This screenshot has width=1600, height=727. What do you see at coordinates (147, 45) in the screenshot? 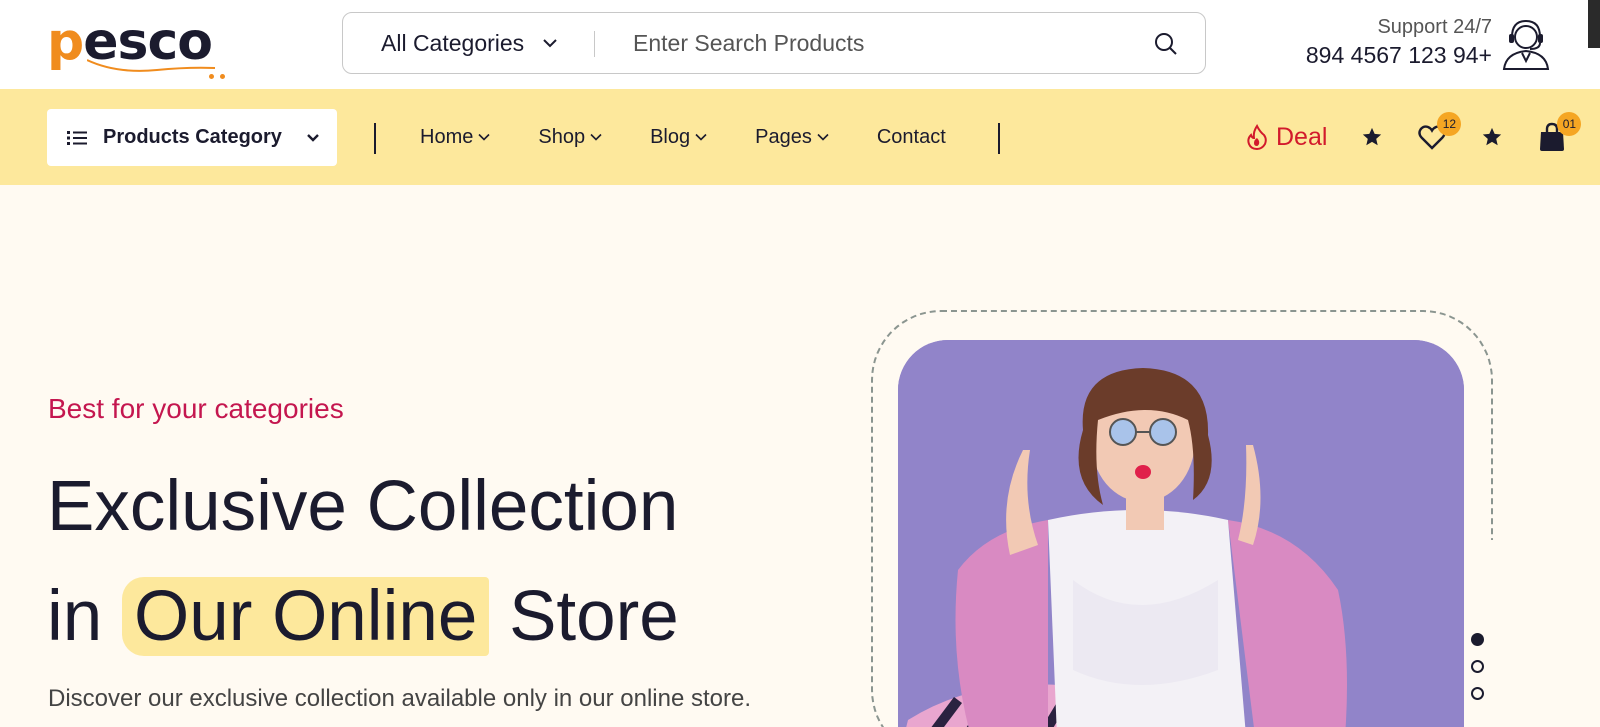
I see `brand-logo: pesco` at bounding box center [147, 45].